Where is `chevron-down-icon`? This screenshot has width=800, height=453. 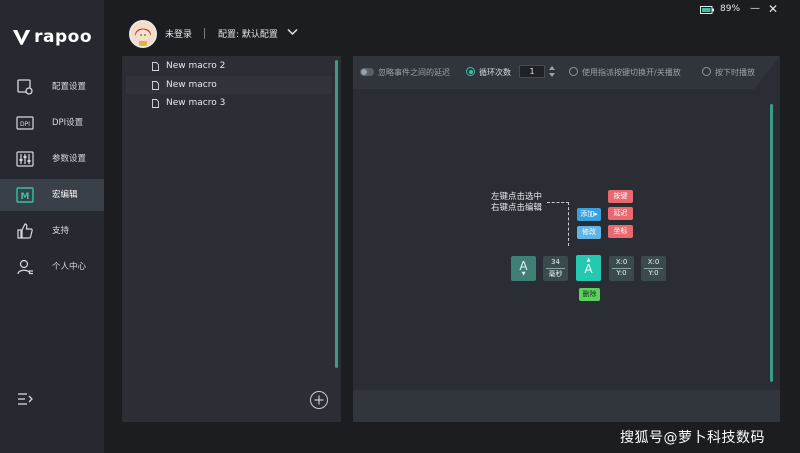
chevron-down-icon is located at coordinates (292, 32).